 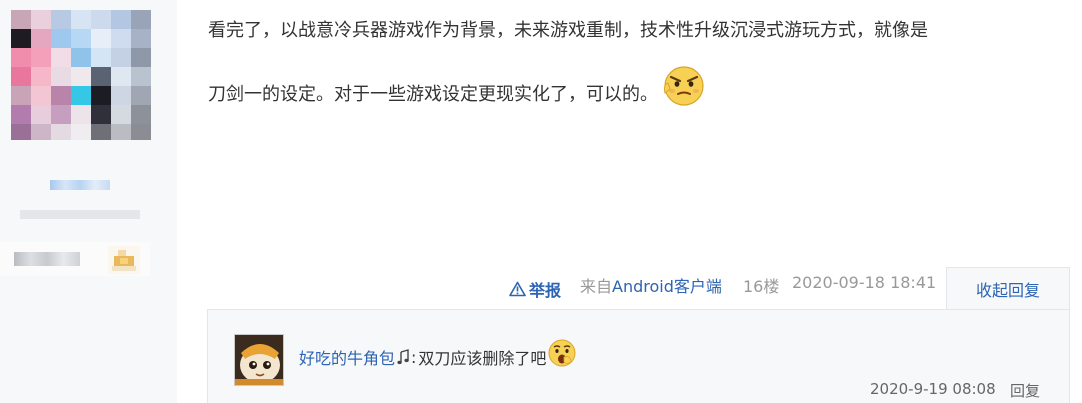 I want to click on sub-reply-reply-button: 回复, so click(x=1025, y=390).